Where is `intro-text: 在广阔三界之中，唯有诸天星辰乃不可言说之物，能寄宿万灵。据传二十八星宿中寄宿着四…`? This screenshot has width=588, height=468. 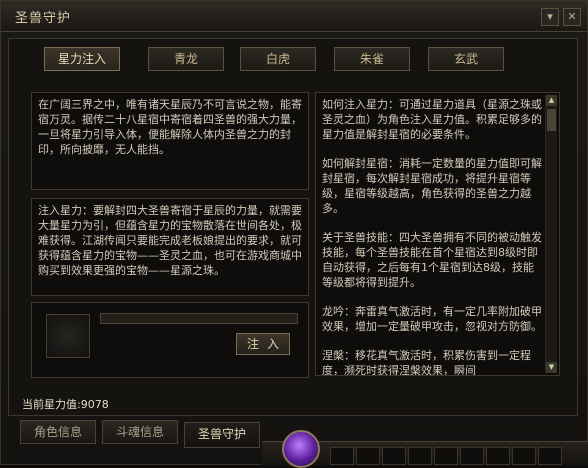 intro-text: 在广阔三界之中，唯有诸天星辰乃不可言说之物，能寄宿万灵。据传二十八星宿中寄宿着四… is located at coordinates (170, 127).